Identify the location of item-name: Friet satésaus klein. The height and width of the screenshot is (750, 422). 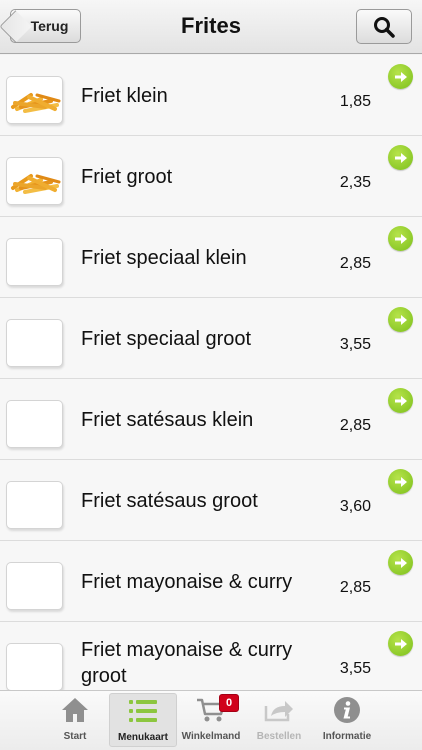
(167, 419).